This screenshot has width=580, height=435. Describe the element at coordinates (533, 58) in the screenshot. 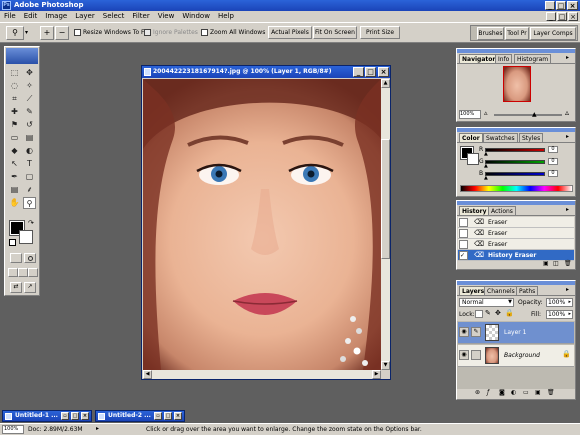

I see `tab-histogram: Histogram` at that location.